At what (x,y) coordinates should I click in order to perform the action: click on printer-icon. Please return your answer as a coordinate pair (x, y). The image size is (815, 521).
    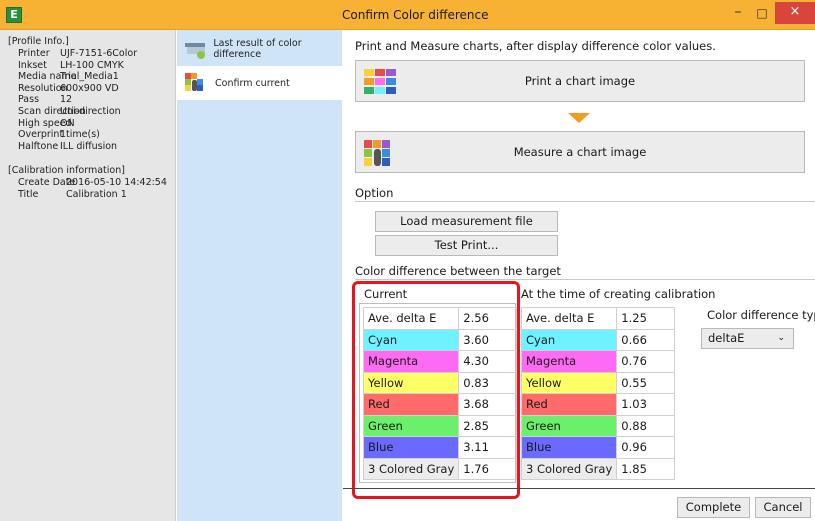
    Looking at the image, I should click on (195, 49).